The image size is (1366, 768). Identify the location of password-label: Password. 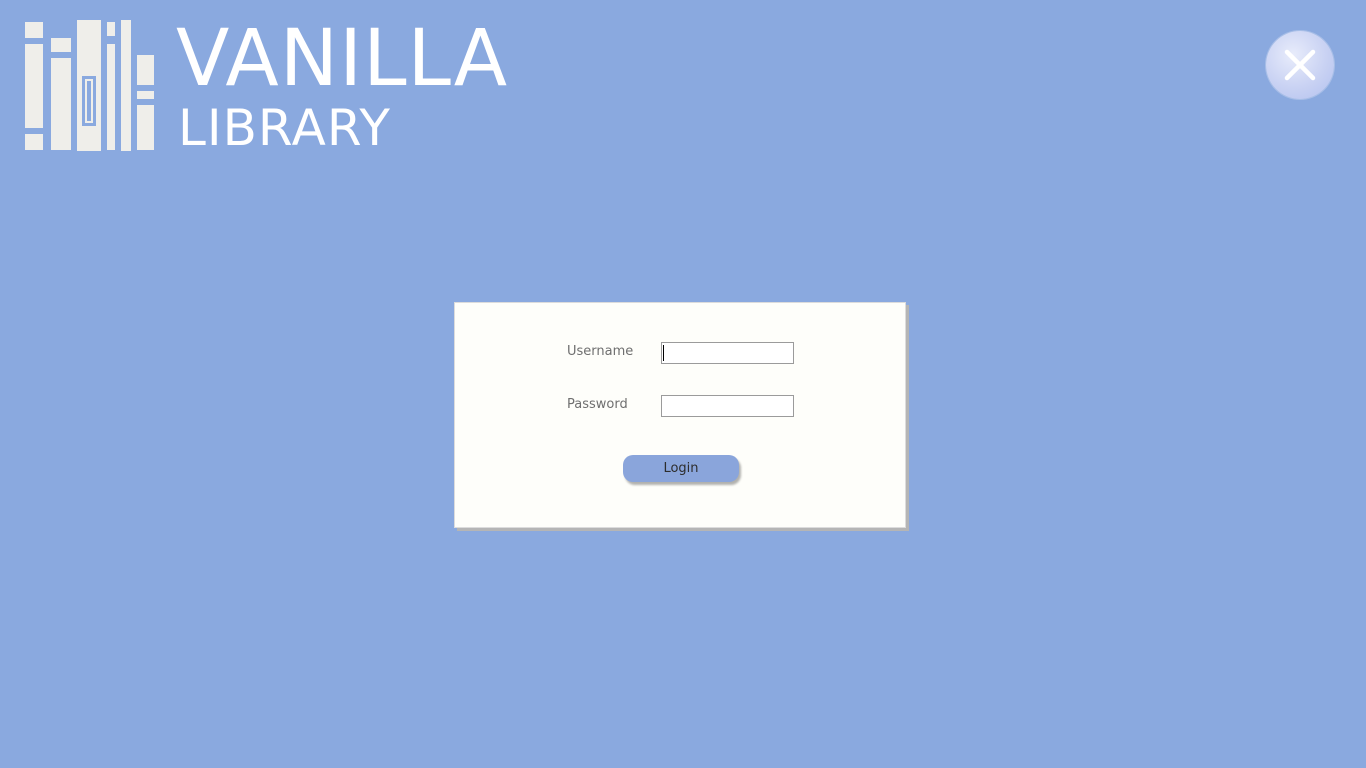
(597, 404).